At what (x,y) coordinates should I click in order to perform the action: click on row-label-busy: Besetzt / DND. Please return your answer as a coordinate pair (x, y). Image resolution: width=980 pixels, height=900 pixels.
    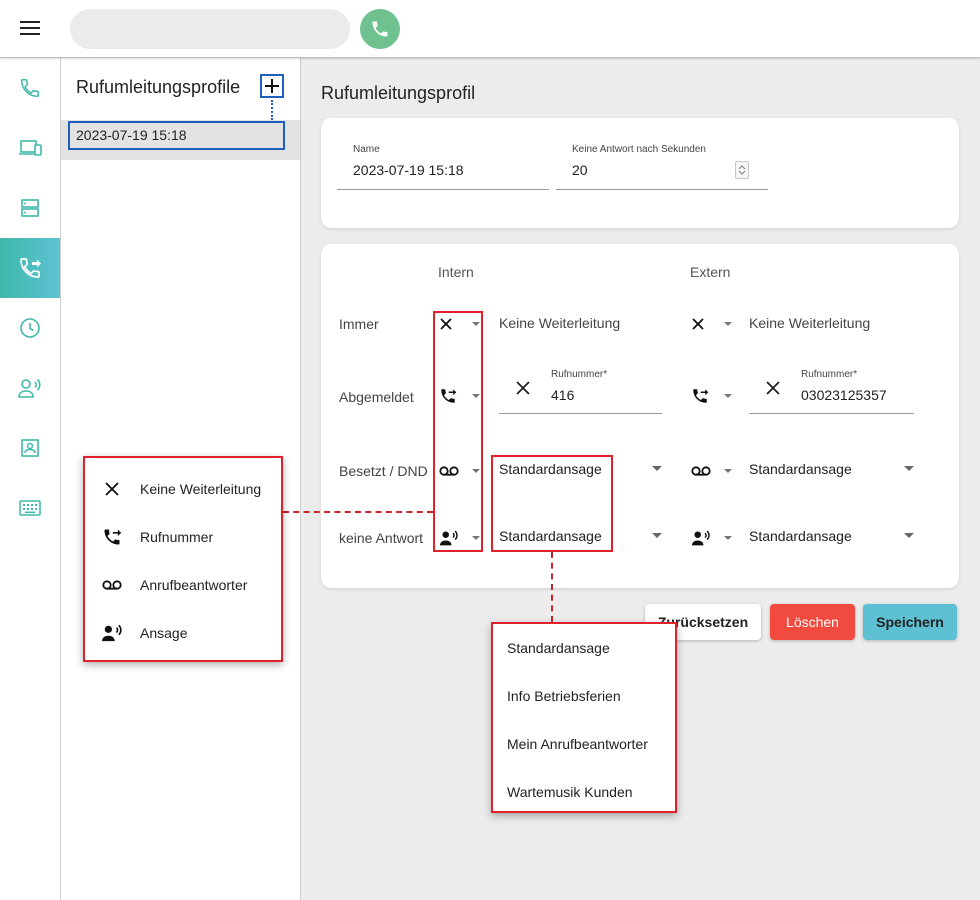
    Looking at the image, I should click on (383, 471).